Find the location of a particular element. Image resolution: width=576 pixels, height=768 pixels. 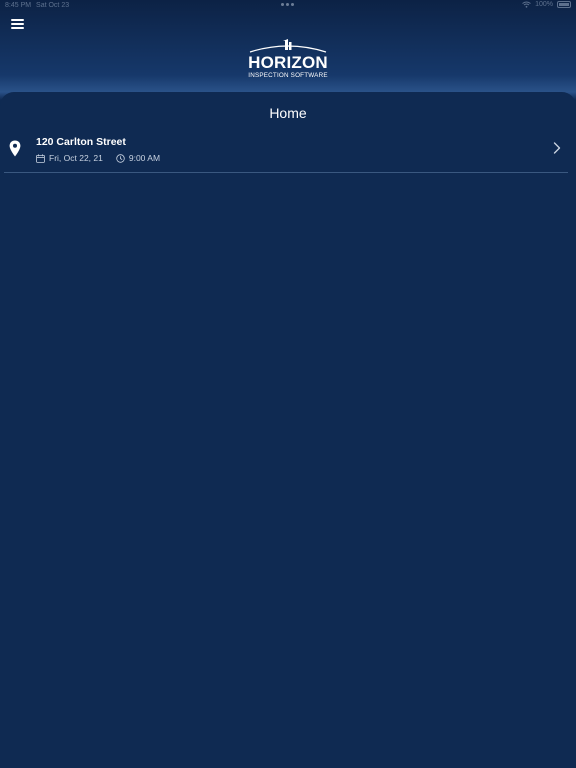

inspection-address: 120 Carlton Street is located at coordinates (81, 142).